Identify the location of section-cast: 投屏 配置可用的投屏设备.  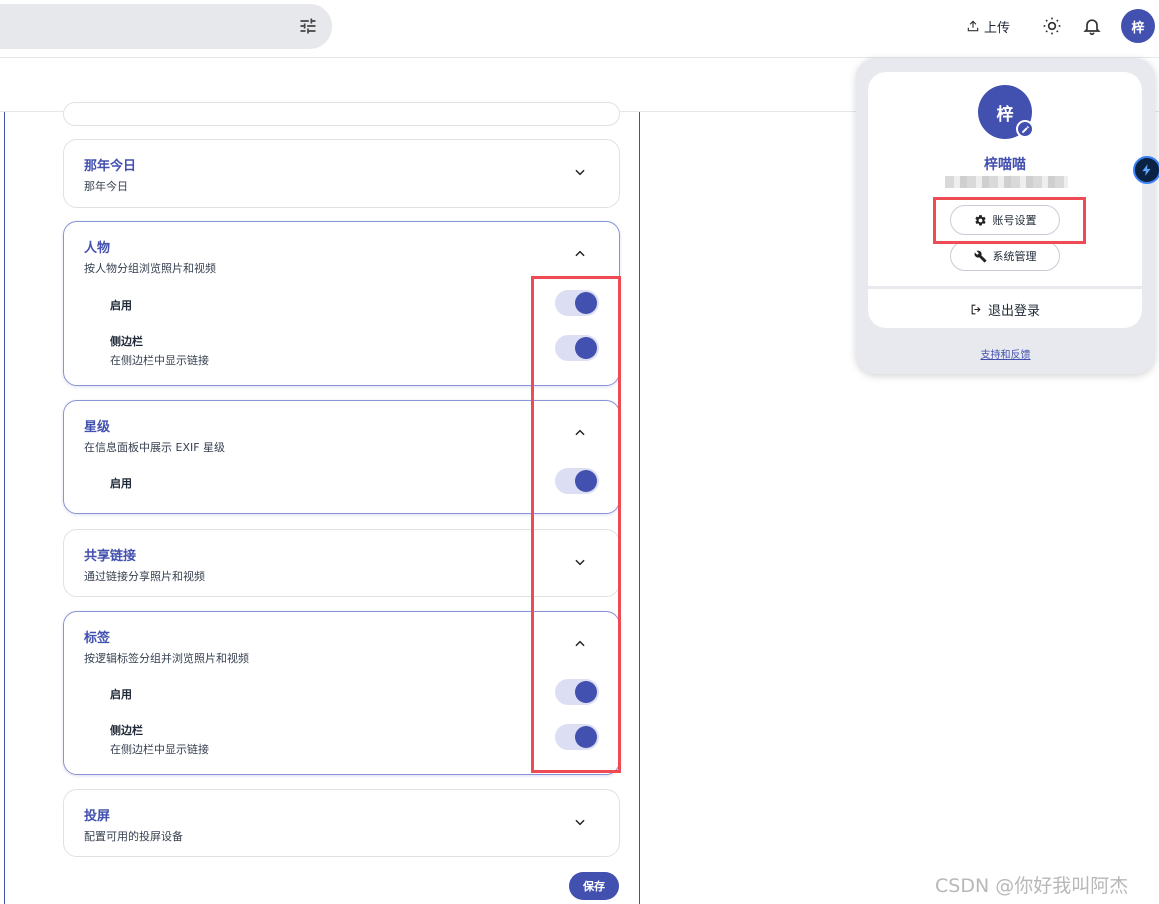
(341, 823).